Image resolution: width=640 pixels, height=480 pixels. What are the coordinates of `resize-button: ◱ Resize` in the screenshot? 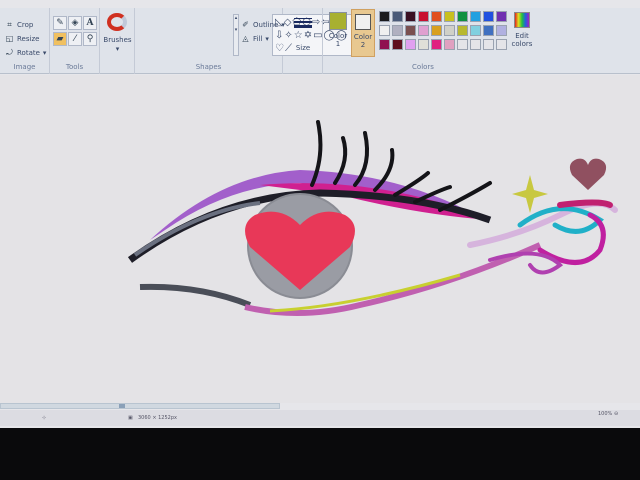 It's located at (22, 38).